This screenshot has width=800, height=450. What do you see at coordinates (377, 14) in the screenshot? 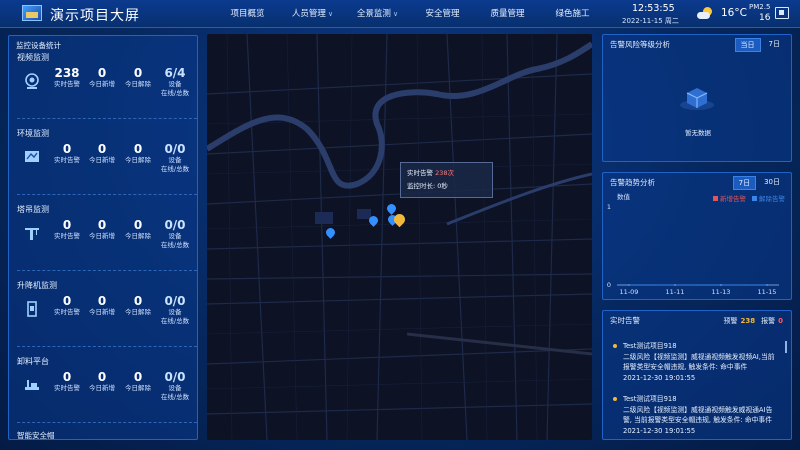
I see `nav-item-monitoring: 全景监测 ∨` at bounding box center [377, 14].